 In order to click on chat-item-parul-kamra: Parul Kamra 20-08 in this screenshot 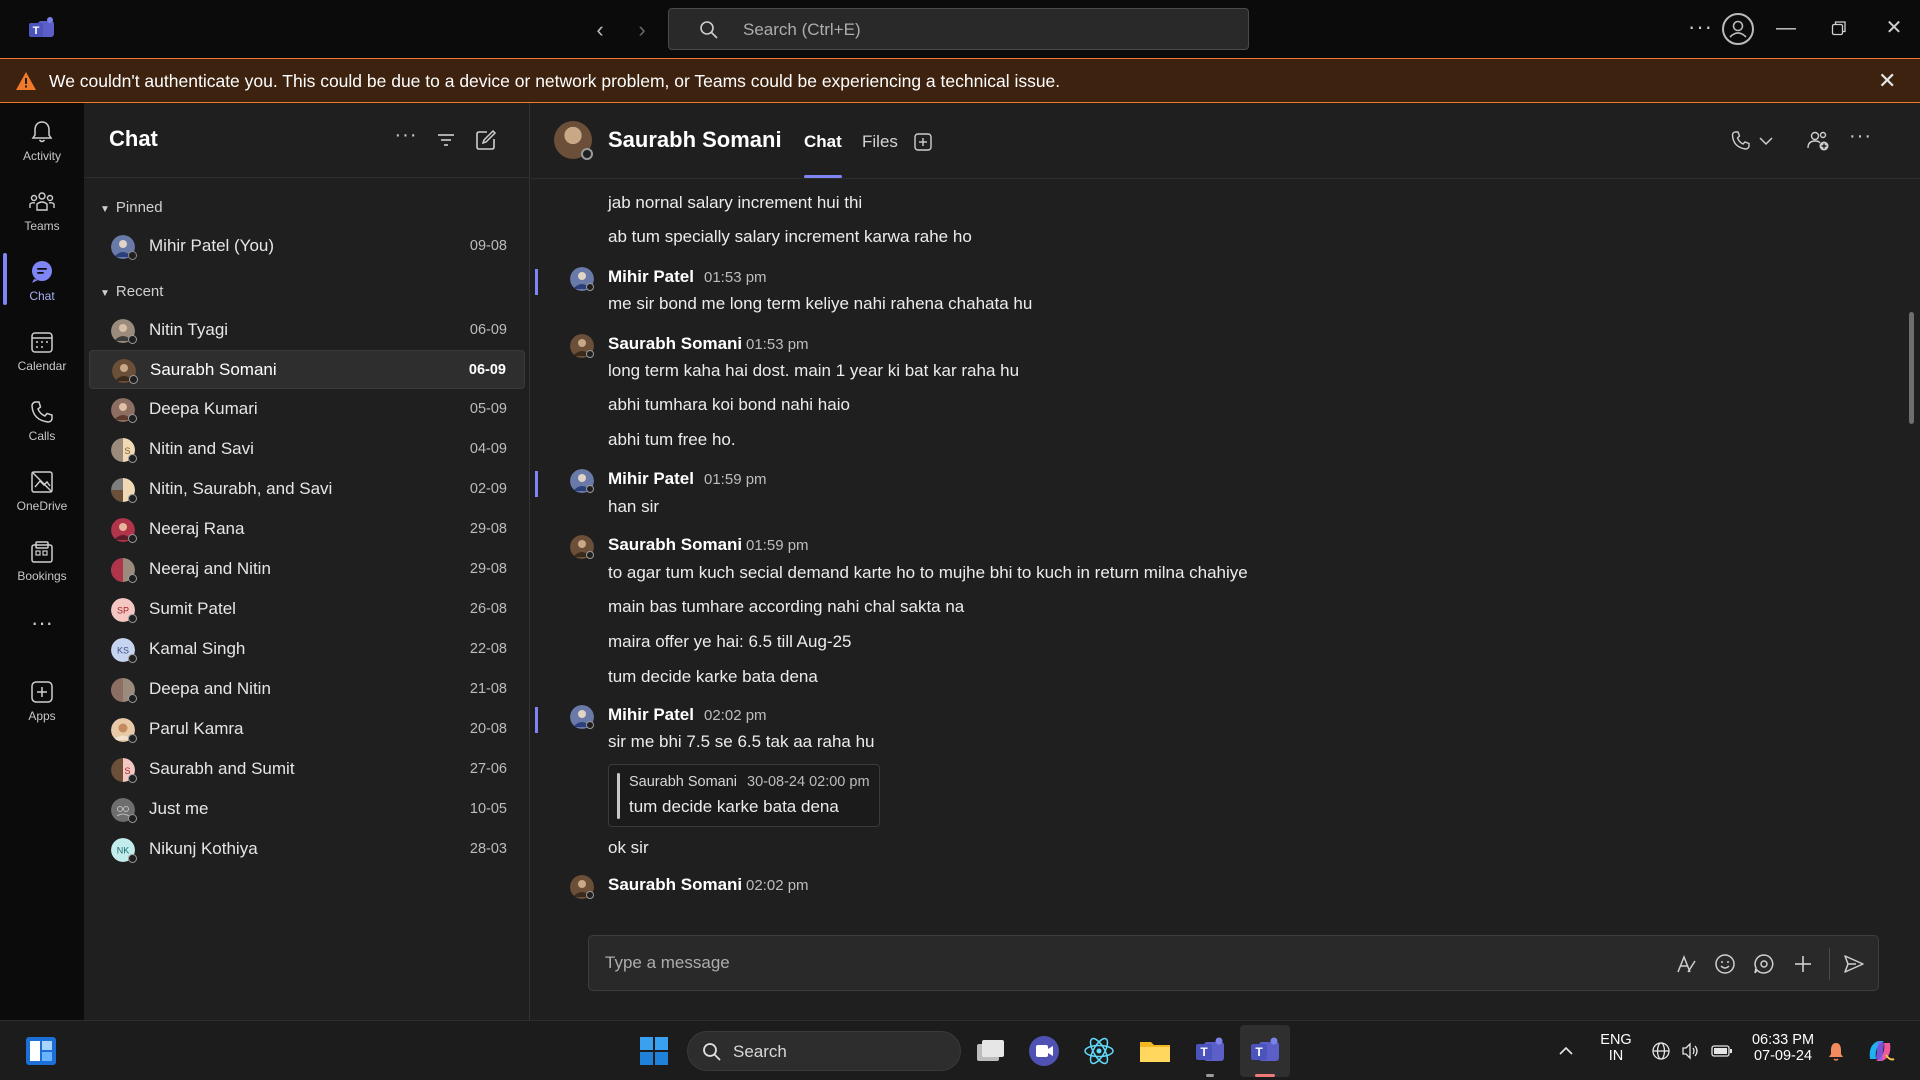, I will do `click(307, 729)`.